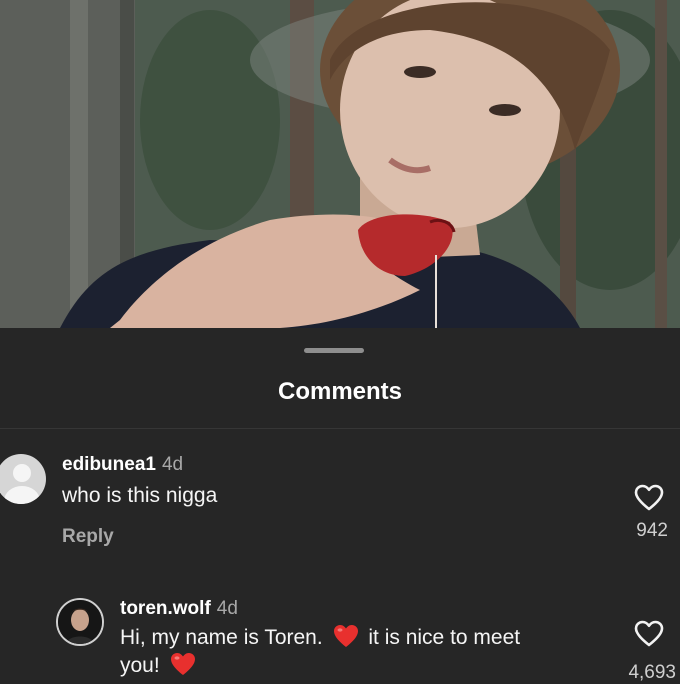  I want to click on comment-text-part: it is nice to meet, so click(444, 637).